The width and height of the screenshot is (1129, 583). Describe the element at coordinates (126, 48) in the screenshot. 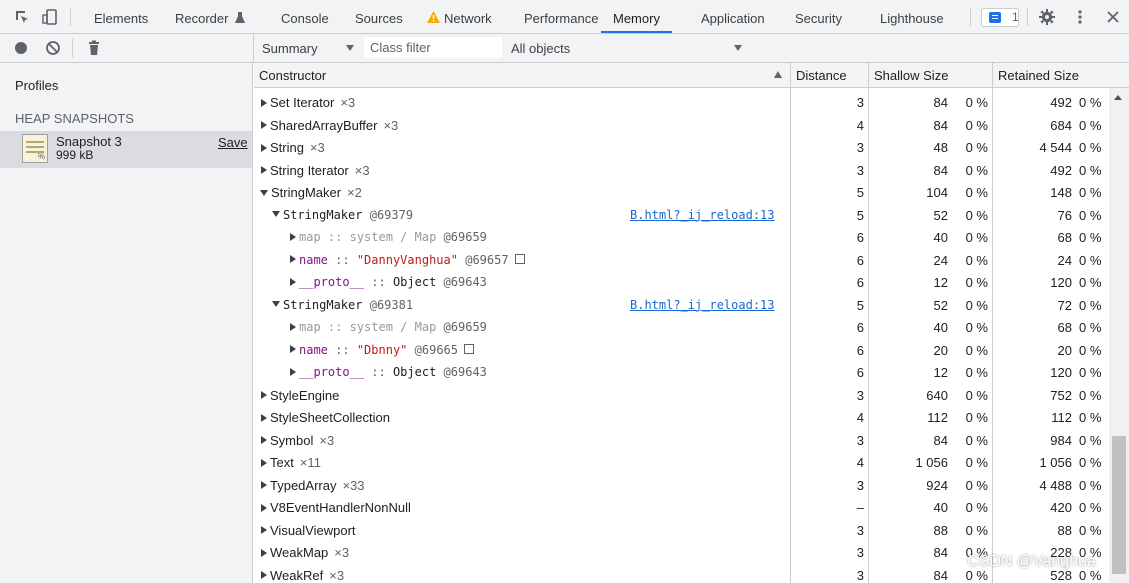

I see `profile-toolbar` at that location.